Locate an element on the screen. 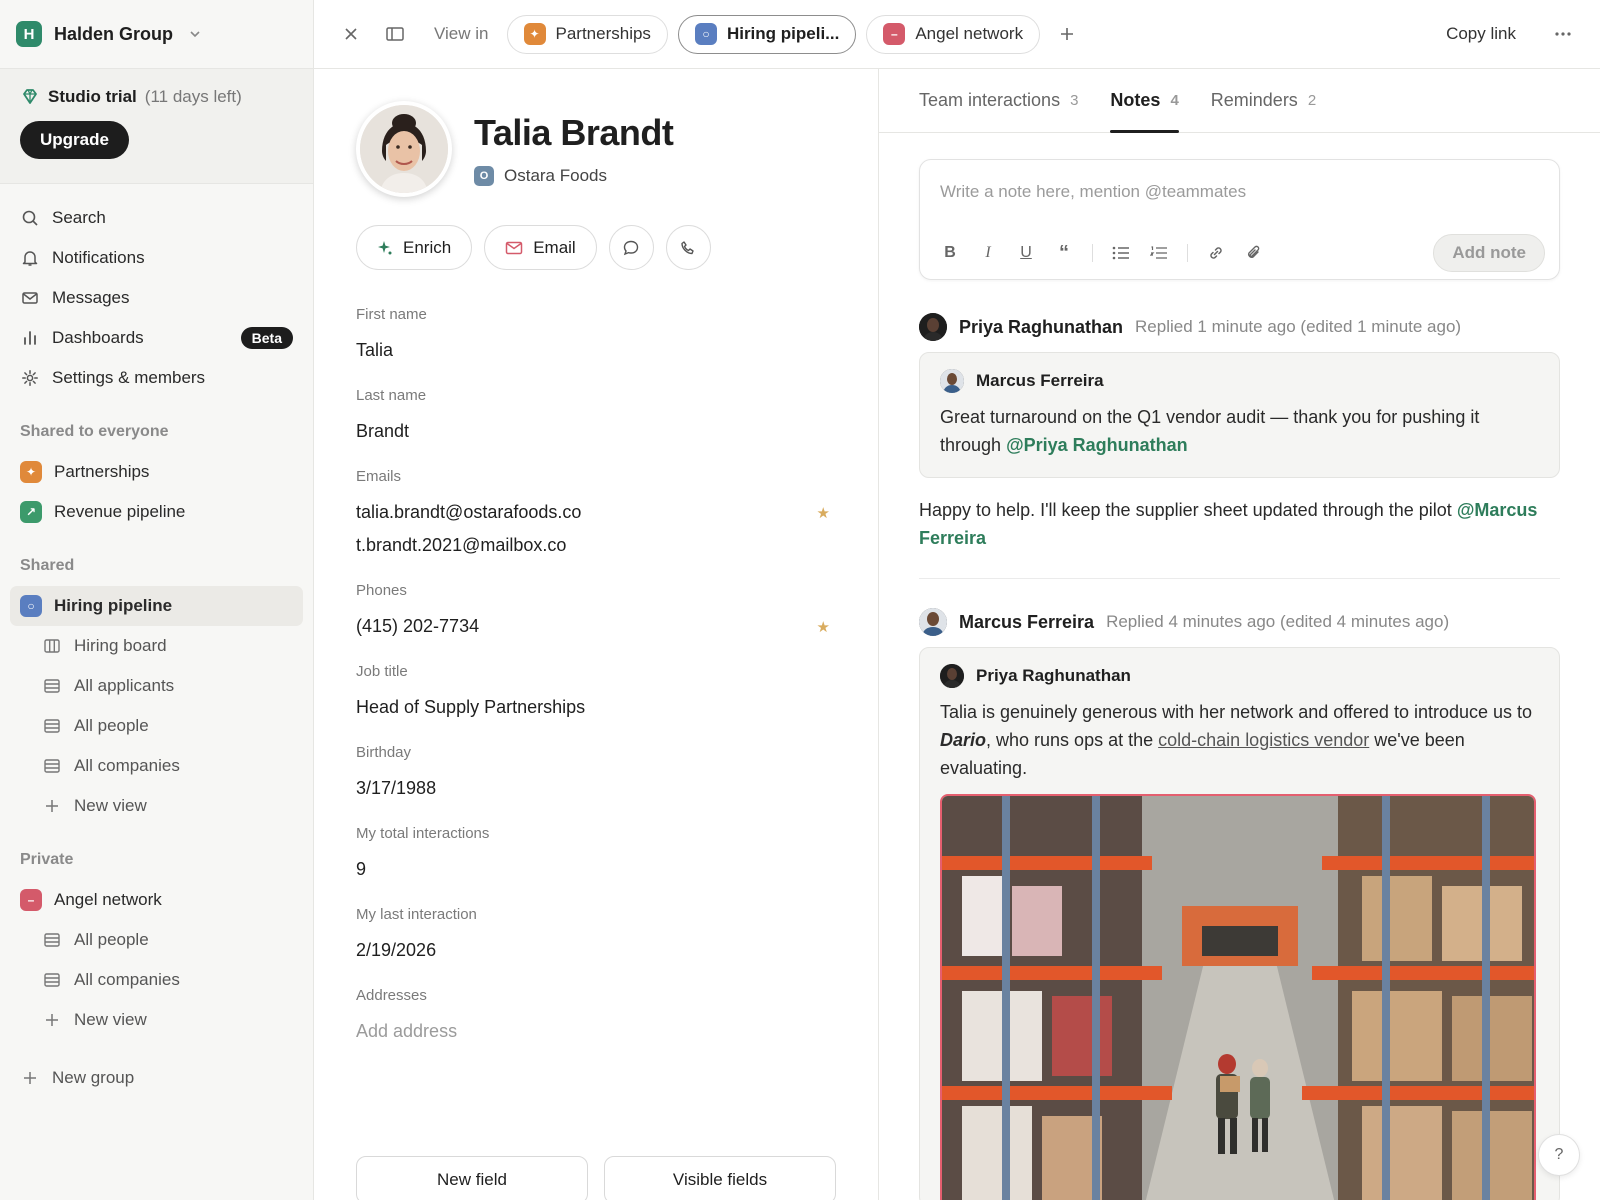 Image resolution: width=1600 pixels, height=1200 pixels. help-button: ? is located at coordinates (1559, 1155).